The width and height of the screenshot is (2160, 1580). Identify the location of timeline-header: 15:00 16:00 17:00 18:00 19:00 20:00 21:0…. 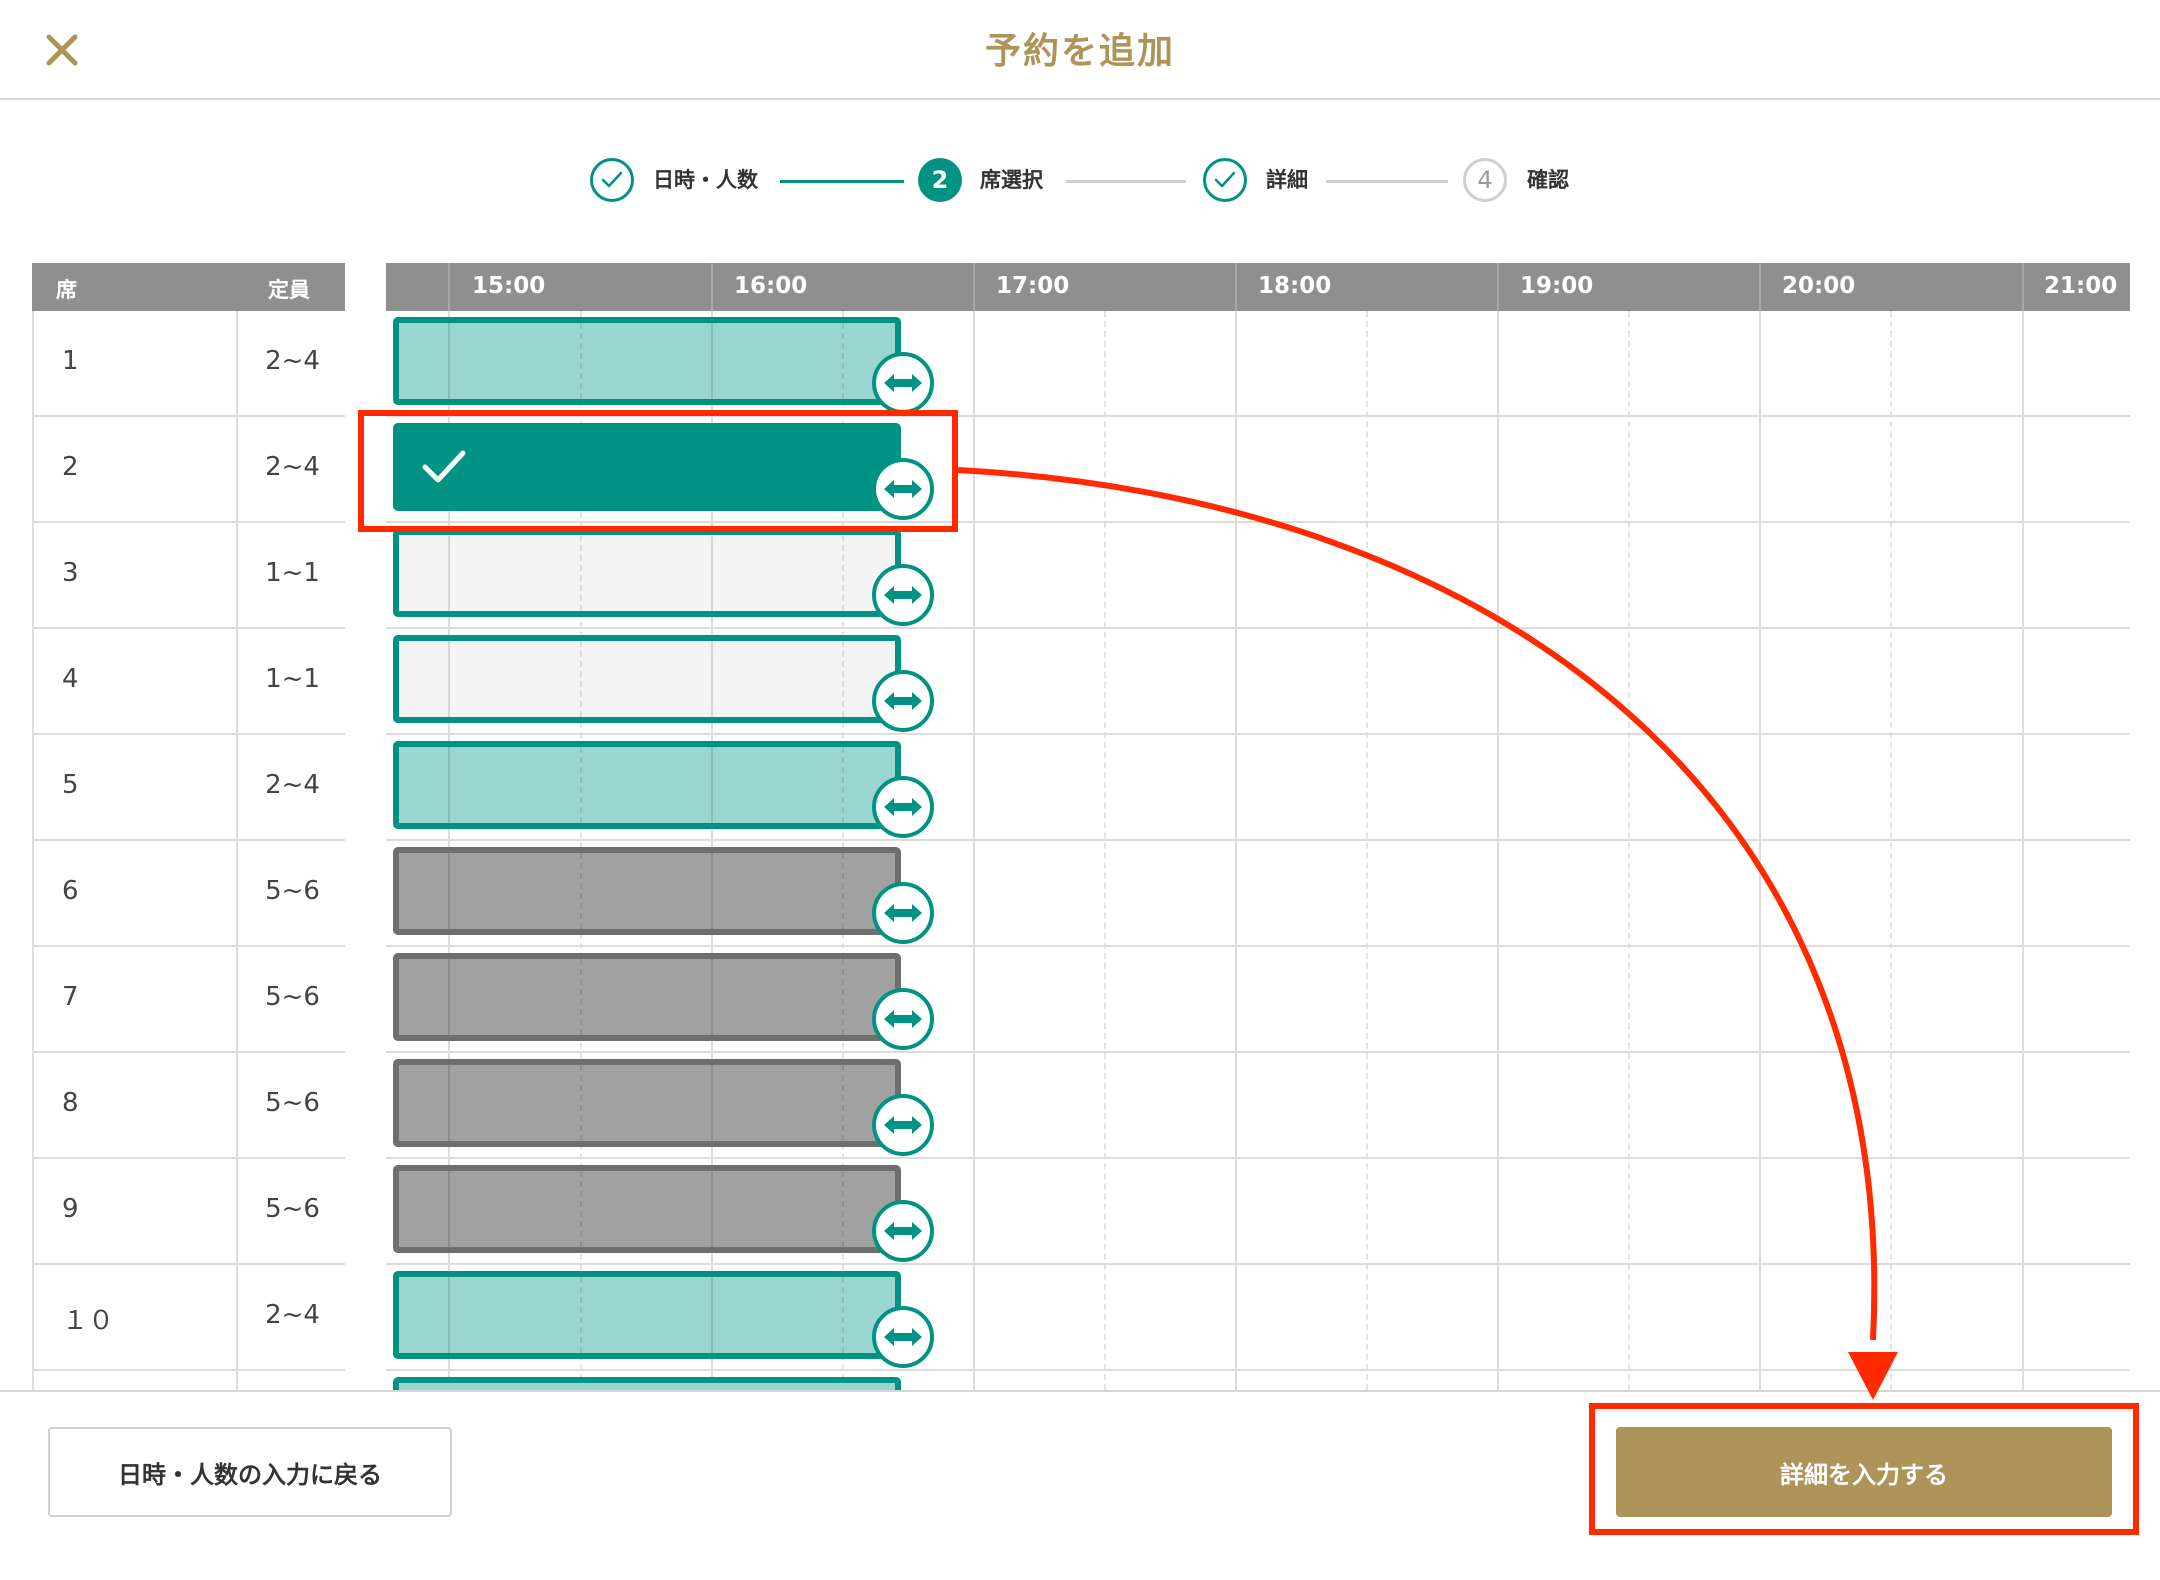
(1258, 287).